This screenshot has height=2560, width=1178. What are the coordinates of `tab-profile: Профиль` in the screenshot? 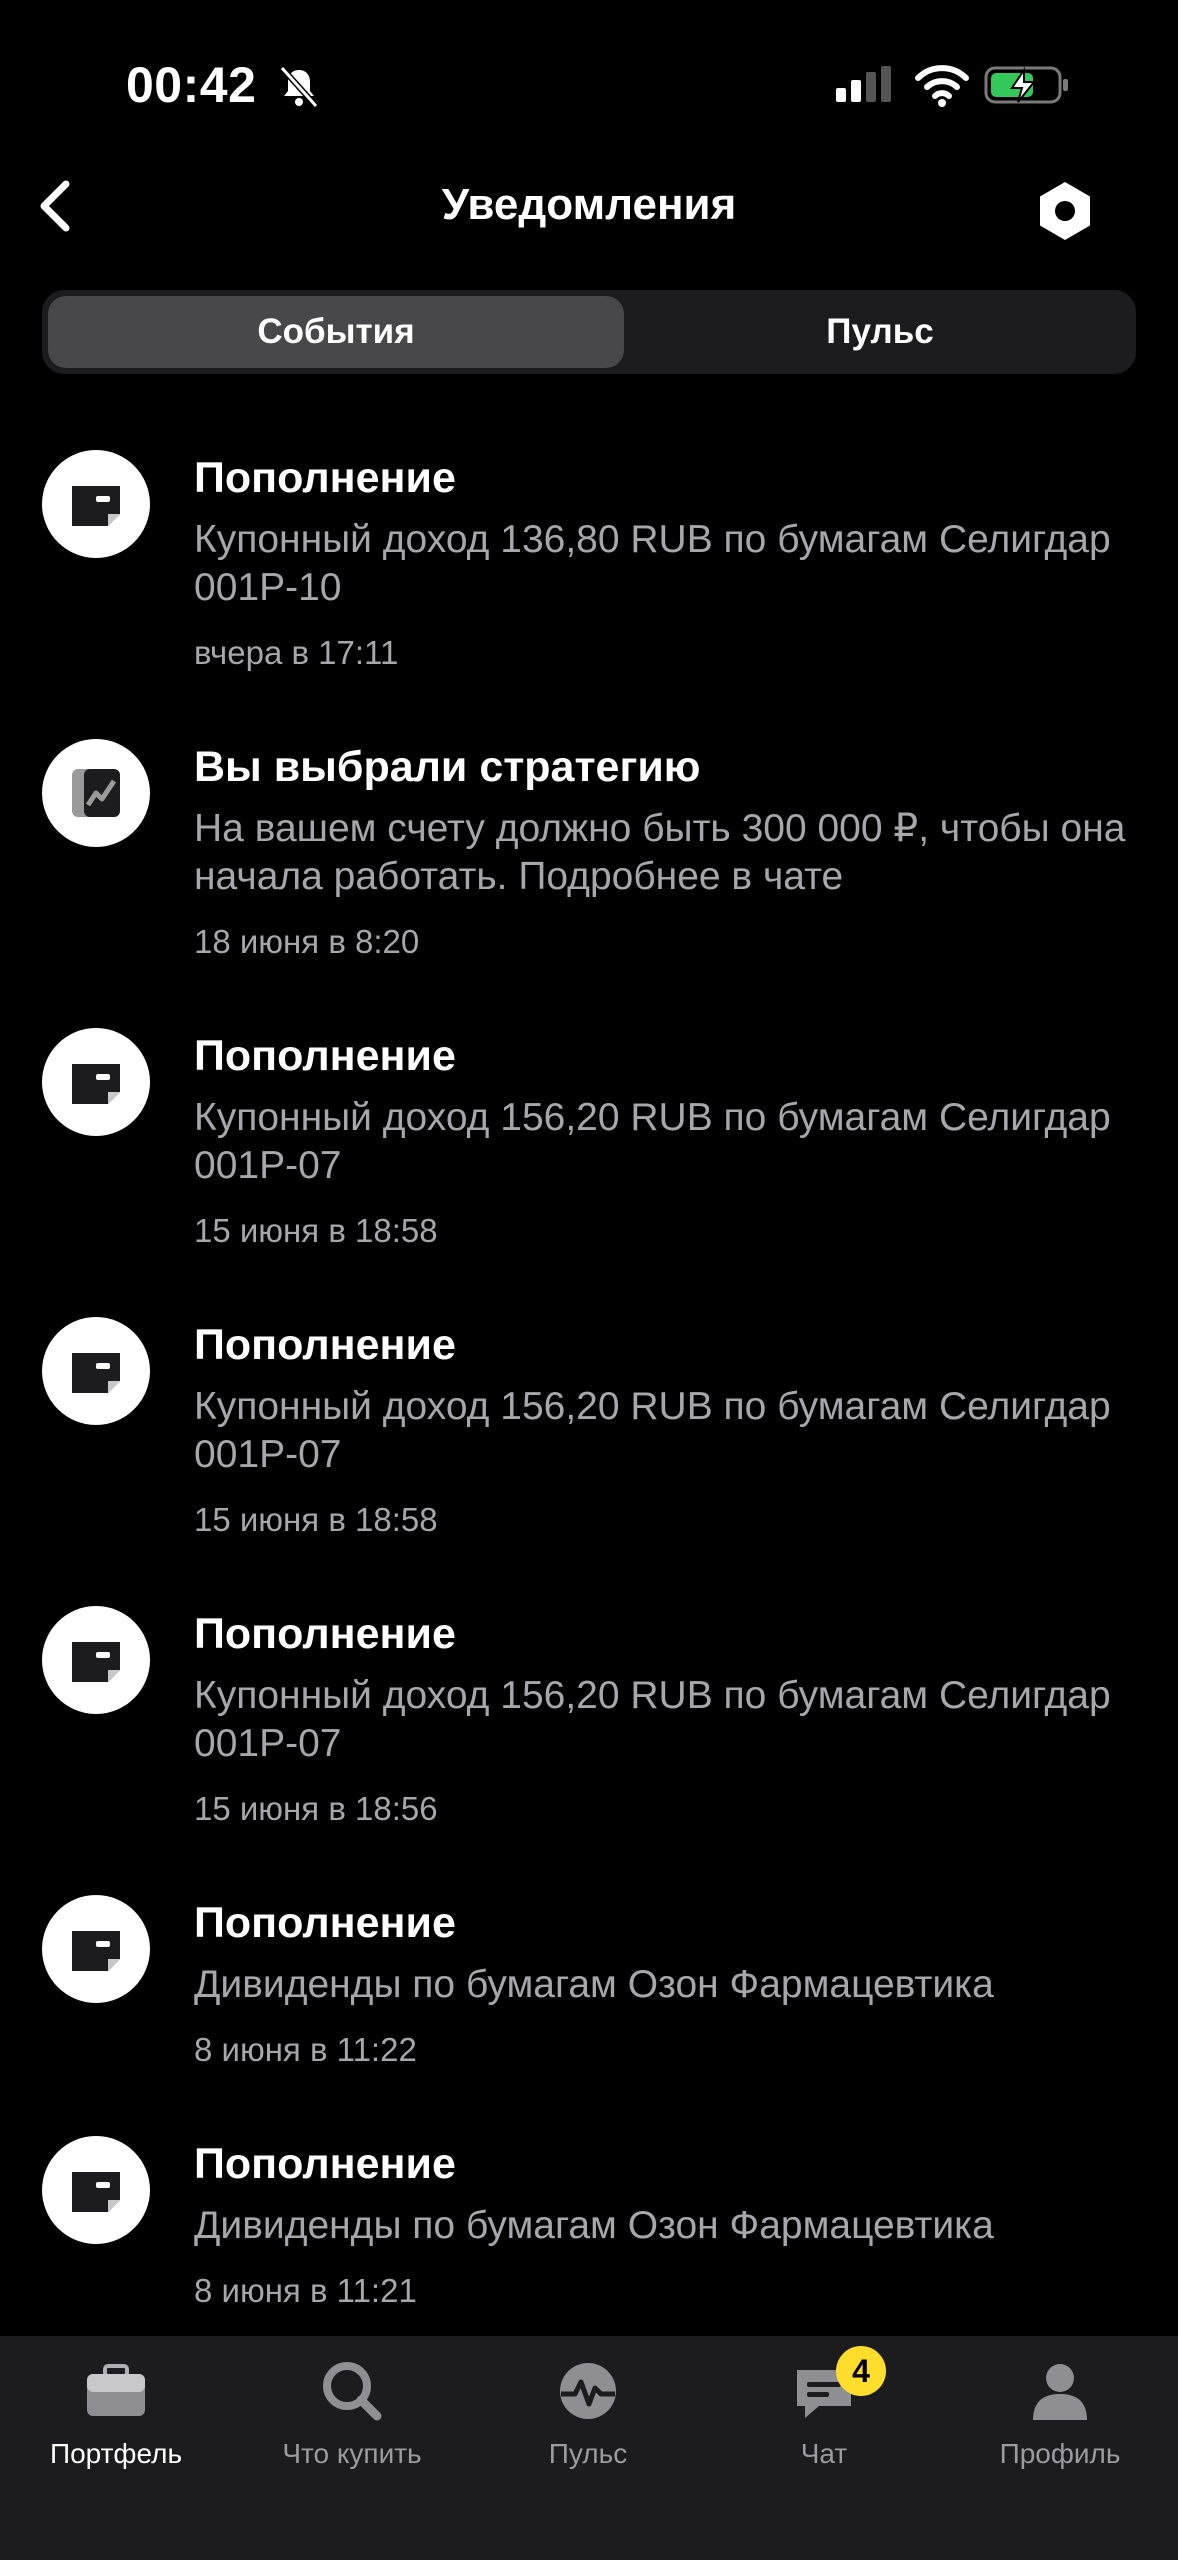 It's located at (1060, 2413).